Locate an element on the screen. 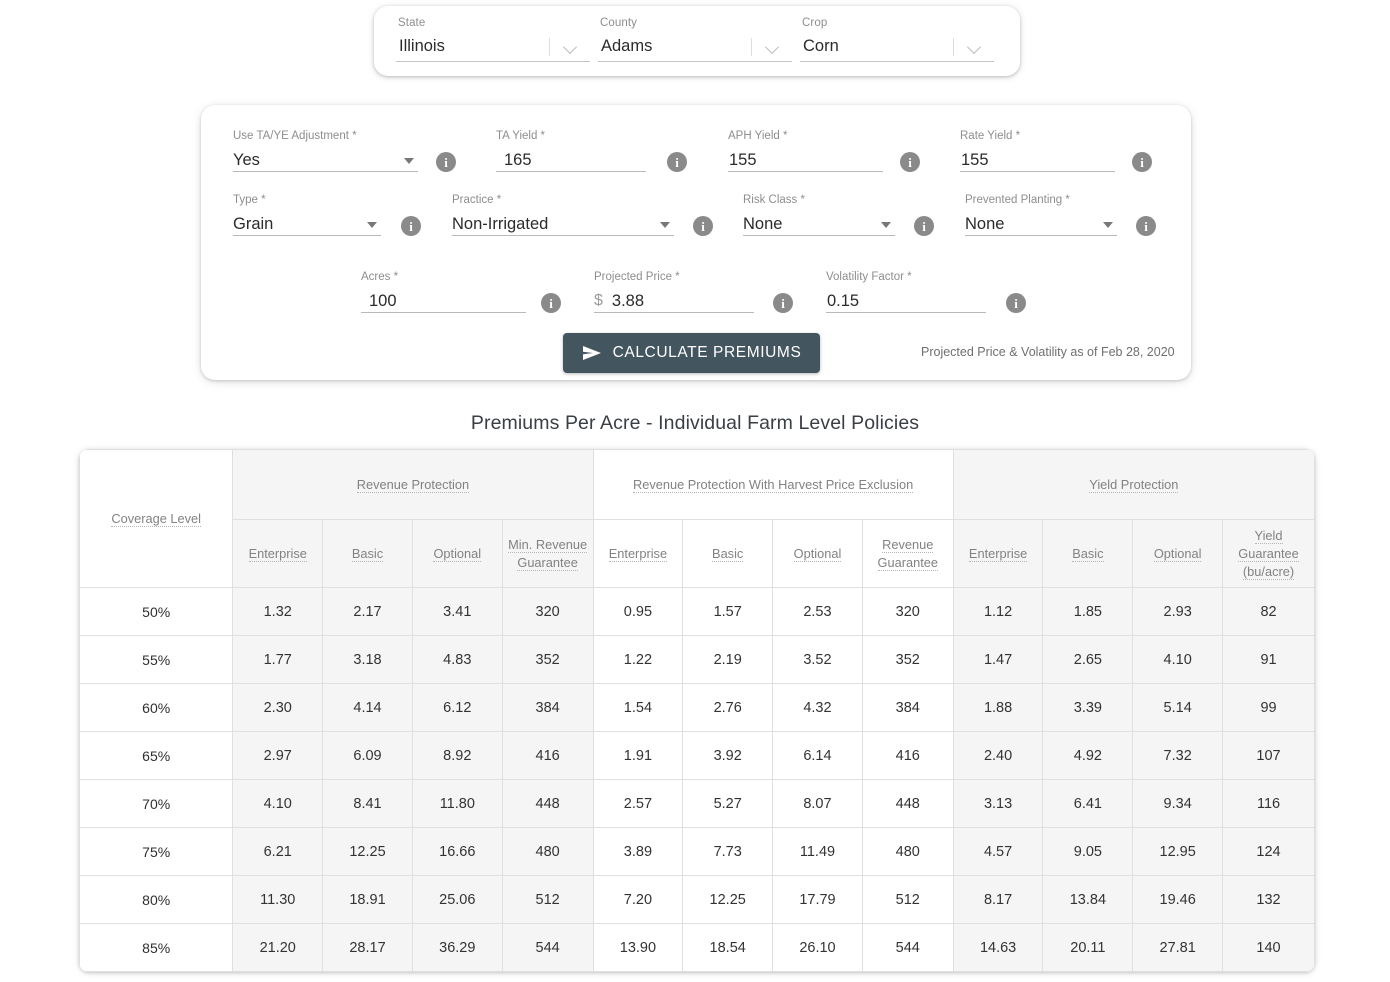 The width and height of the screenshot is (1390, 982). header-group-revenue-protection: Revenue Protection is located at coordinates (413, 484).